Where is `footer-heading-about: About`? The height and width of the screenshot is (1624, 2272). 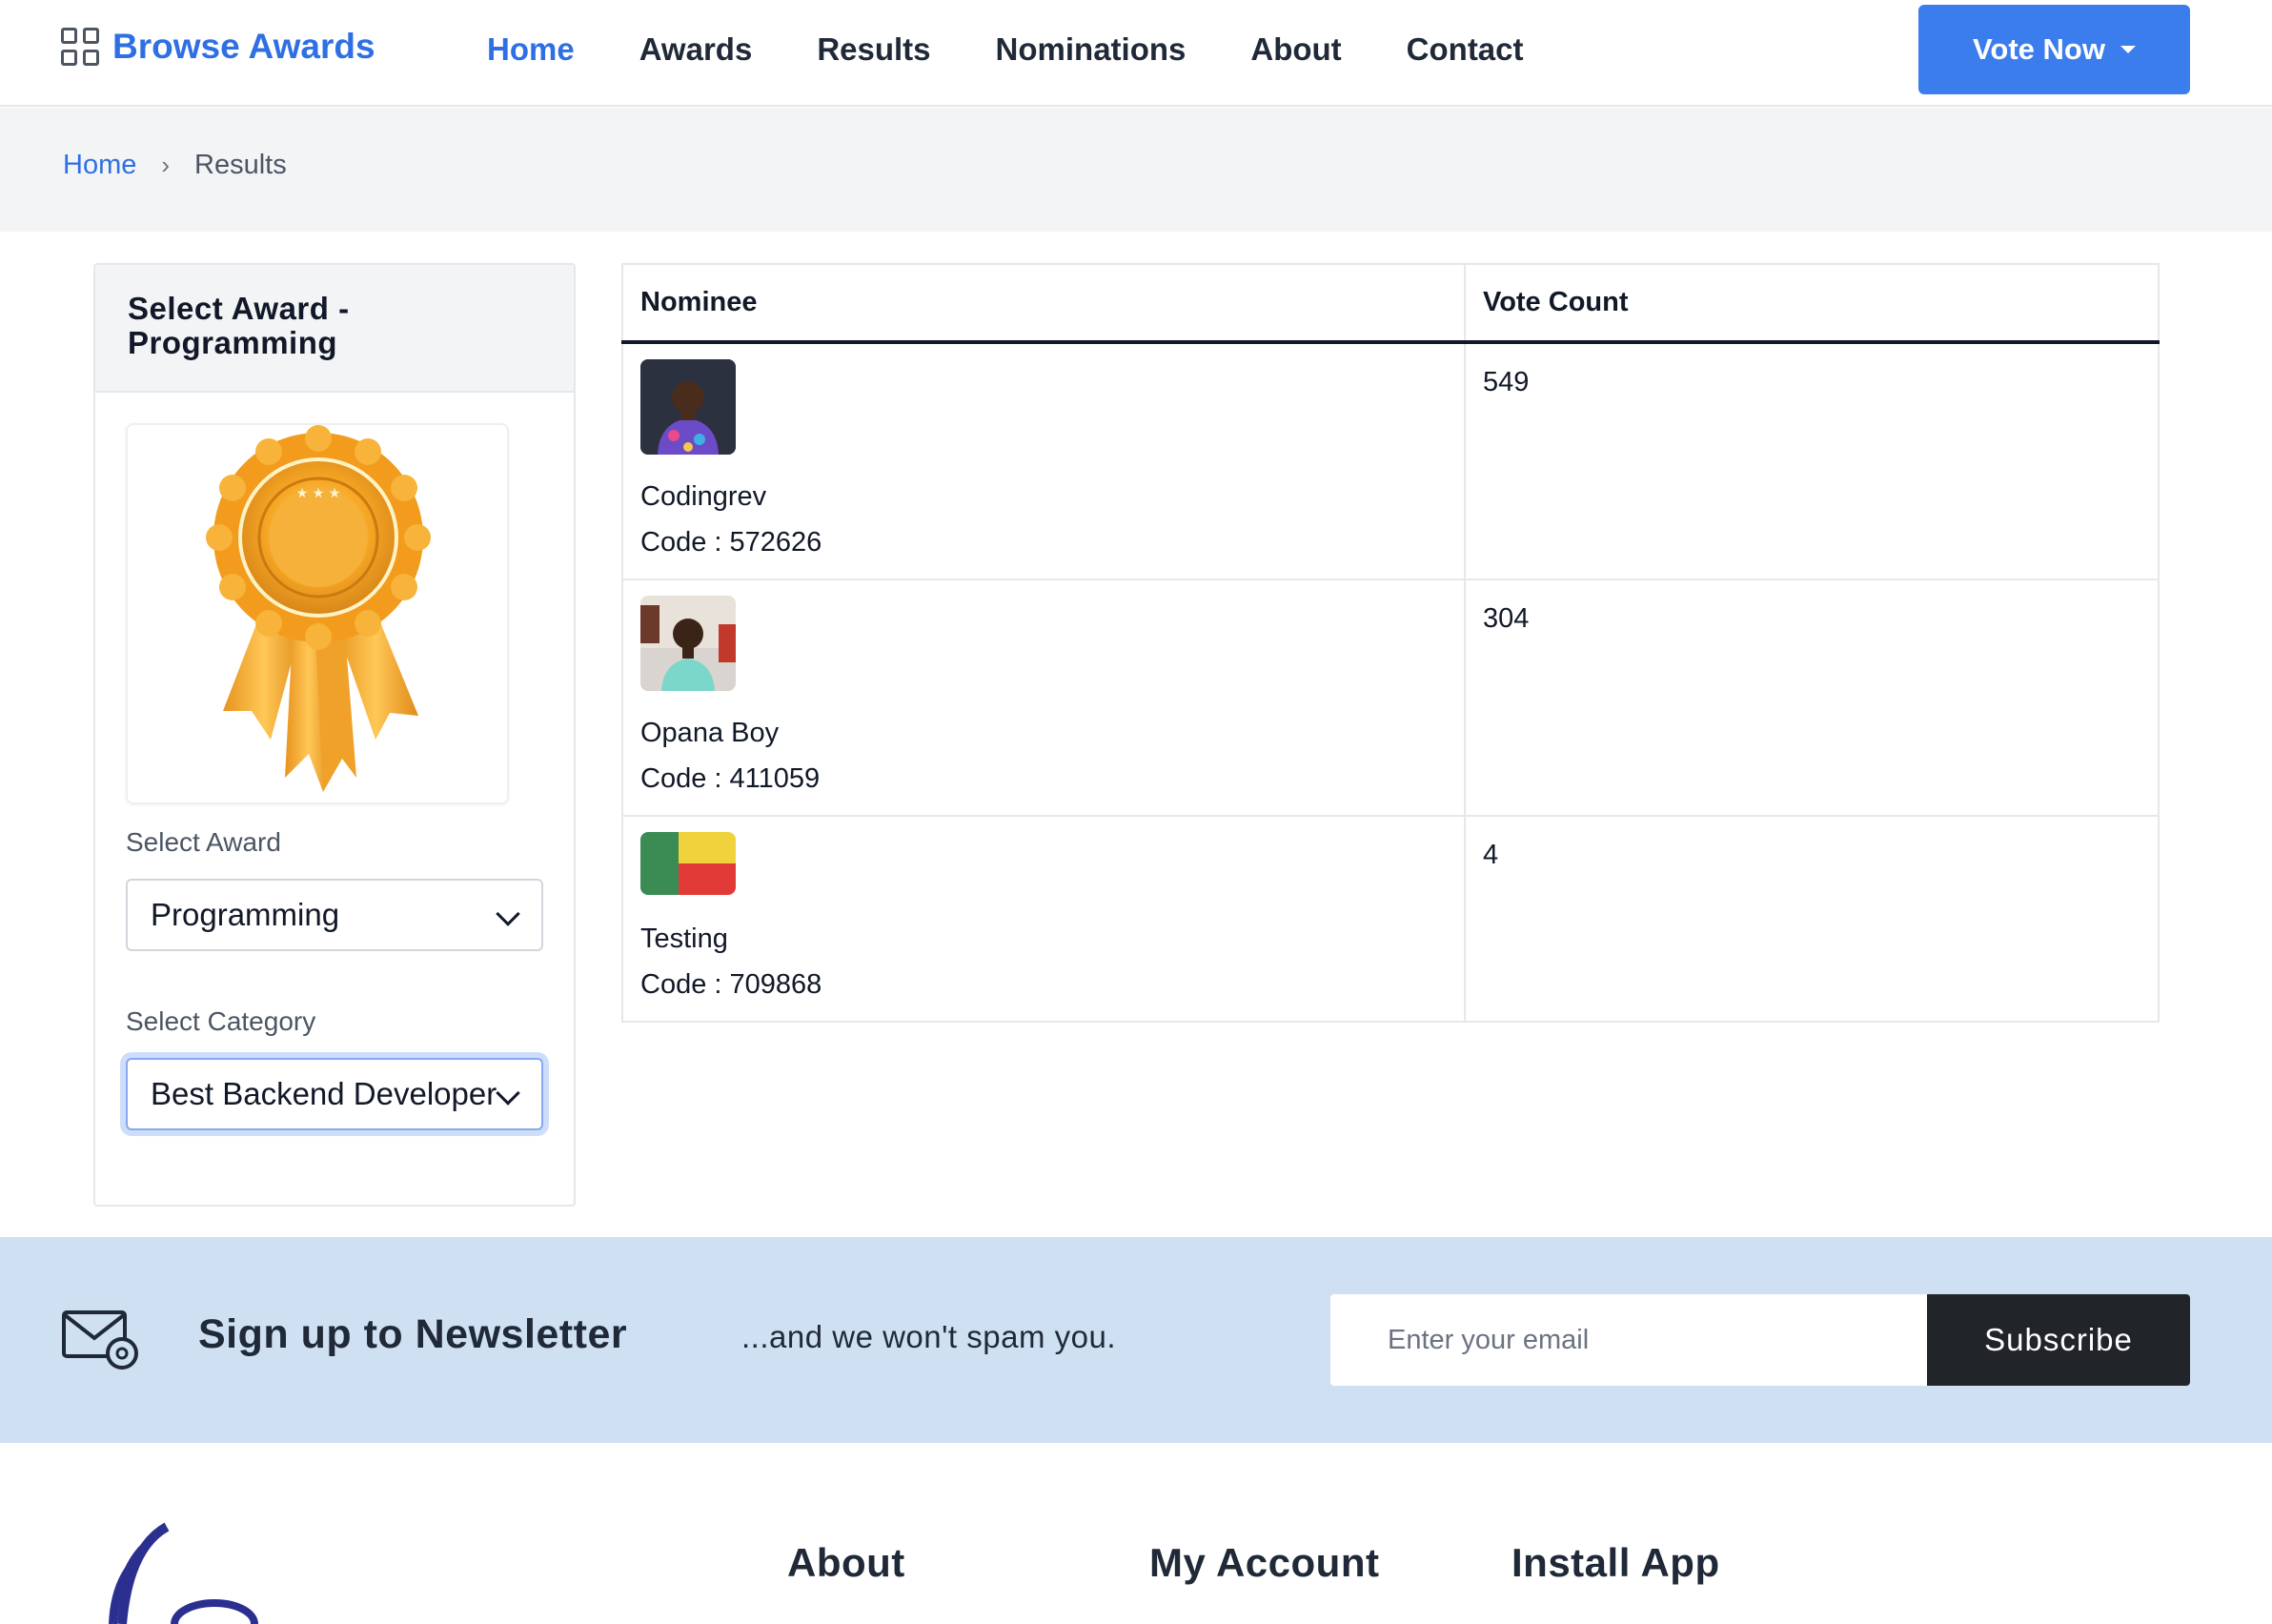 footer-heading-about: About is located at coordinates (846, 1562).